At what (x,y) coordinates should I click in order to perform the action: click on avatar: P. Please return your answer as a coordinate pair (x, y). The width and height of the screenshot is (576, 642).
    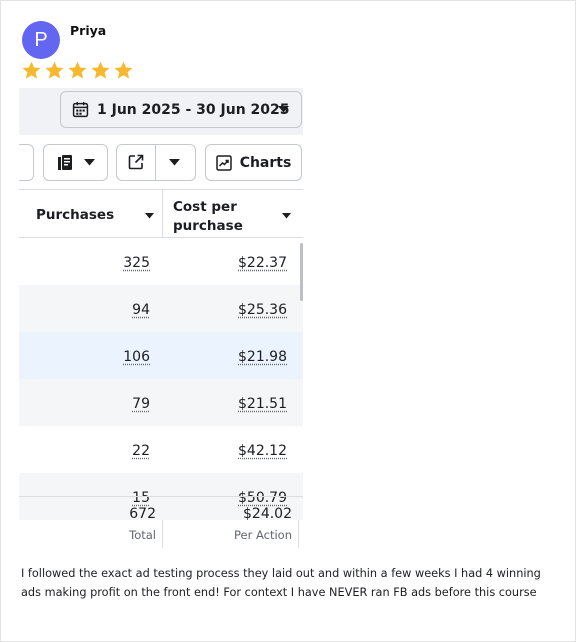
    Looking at the image, I should click on (41, 40).